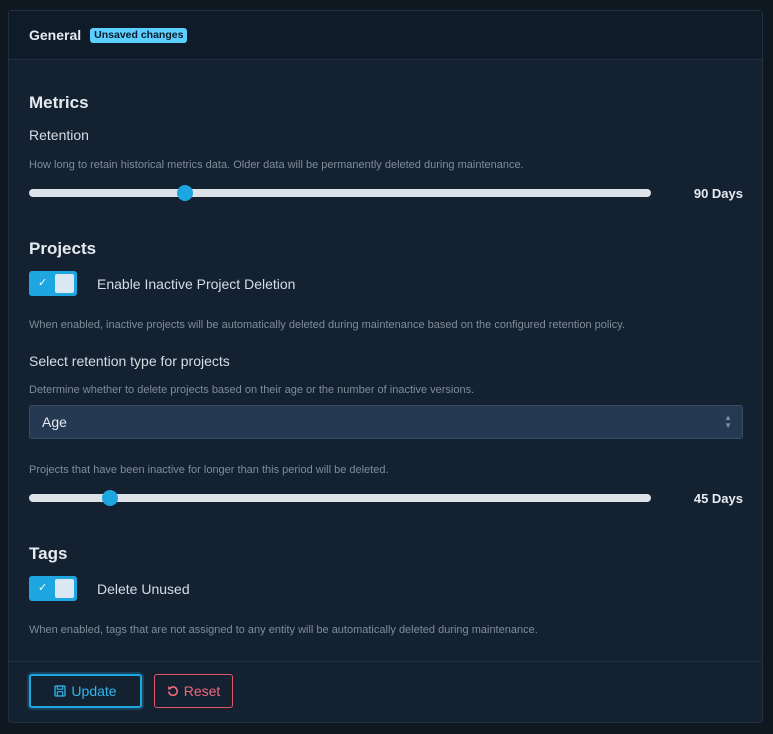 This screenshot has height=734, width=773. I want to click on retention-label: Retention, so click(59, 135).